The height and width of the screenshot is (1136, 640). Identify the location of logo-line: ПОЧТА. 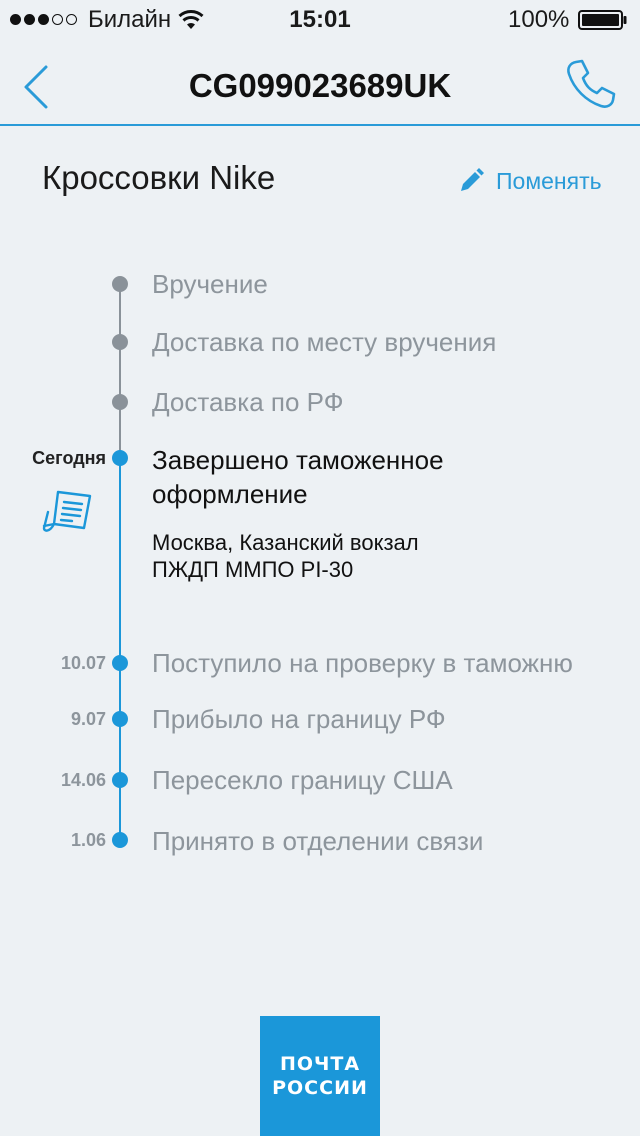
(320, 1064).